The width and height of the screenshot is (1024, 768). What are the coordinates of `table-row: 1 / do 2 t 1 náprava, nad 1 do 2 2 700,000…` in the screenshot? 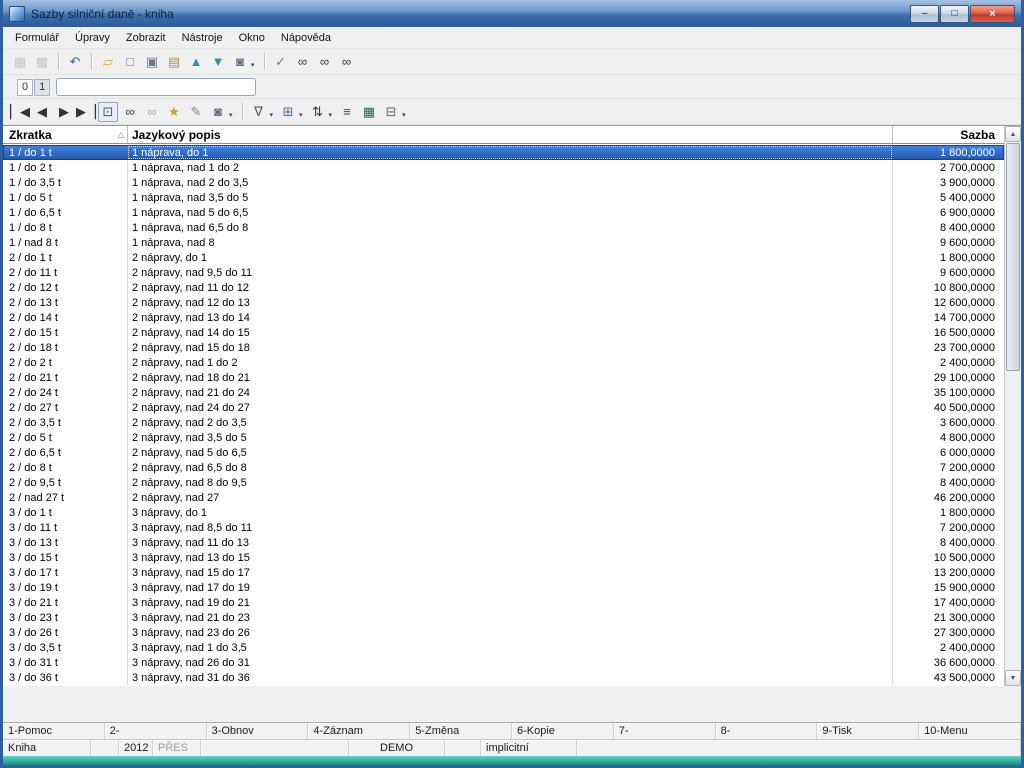 It's located at (503, 167).